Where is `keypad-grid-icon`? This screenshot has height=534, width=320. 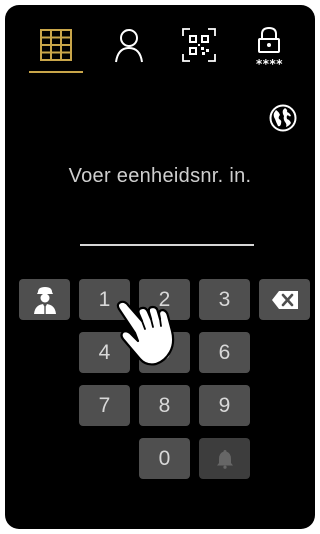 keypad-grid-icon is located at coordinates (56, 45).